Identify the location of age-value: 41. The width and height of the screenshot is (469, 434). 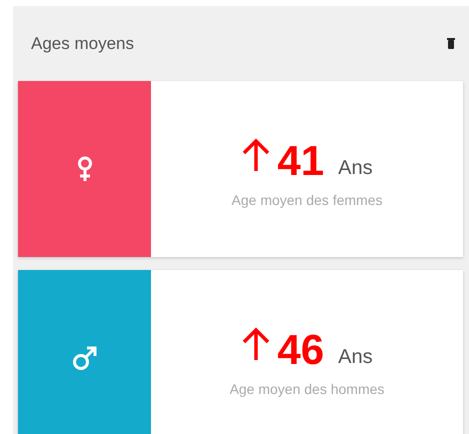
(300, 161).